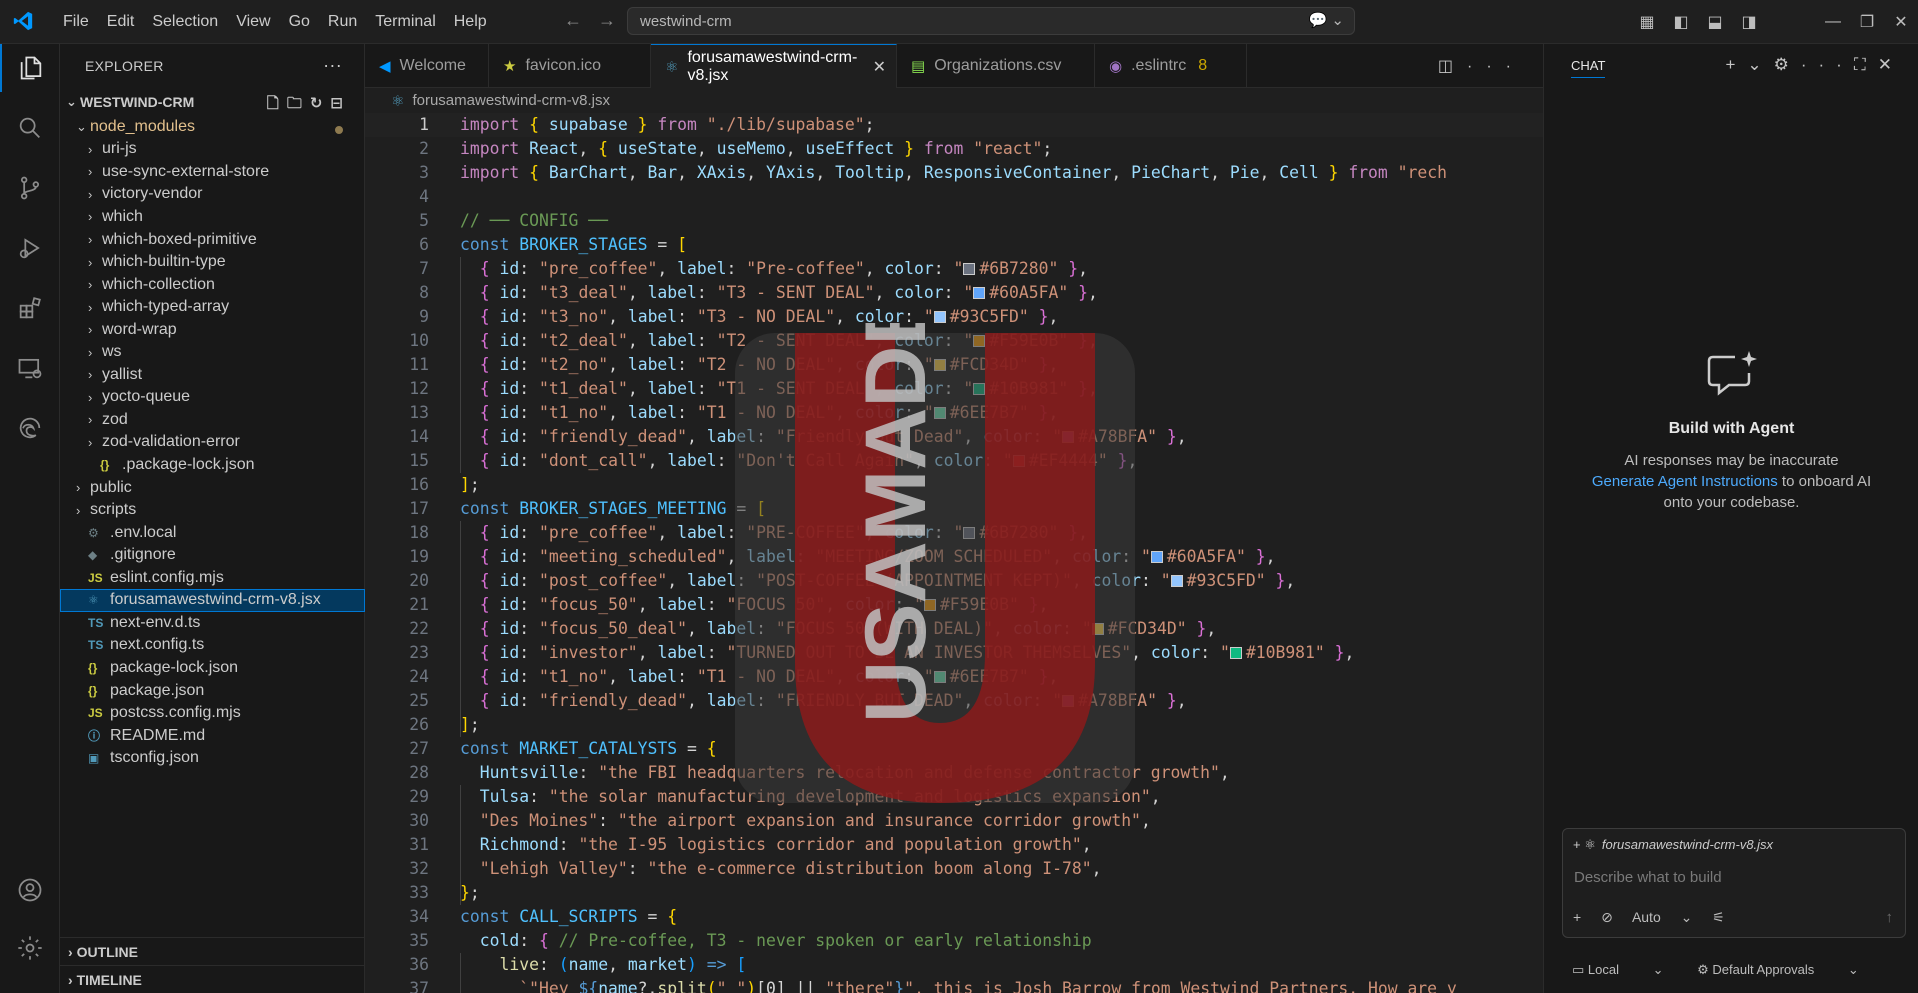  Describe the element at coordinates (212, 951) in the screenshot. I see `outline-section: › OUTLINE` at that location.